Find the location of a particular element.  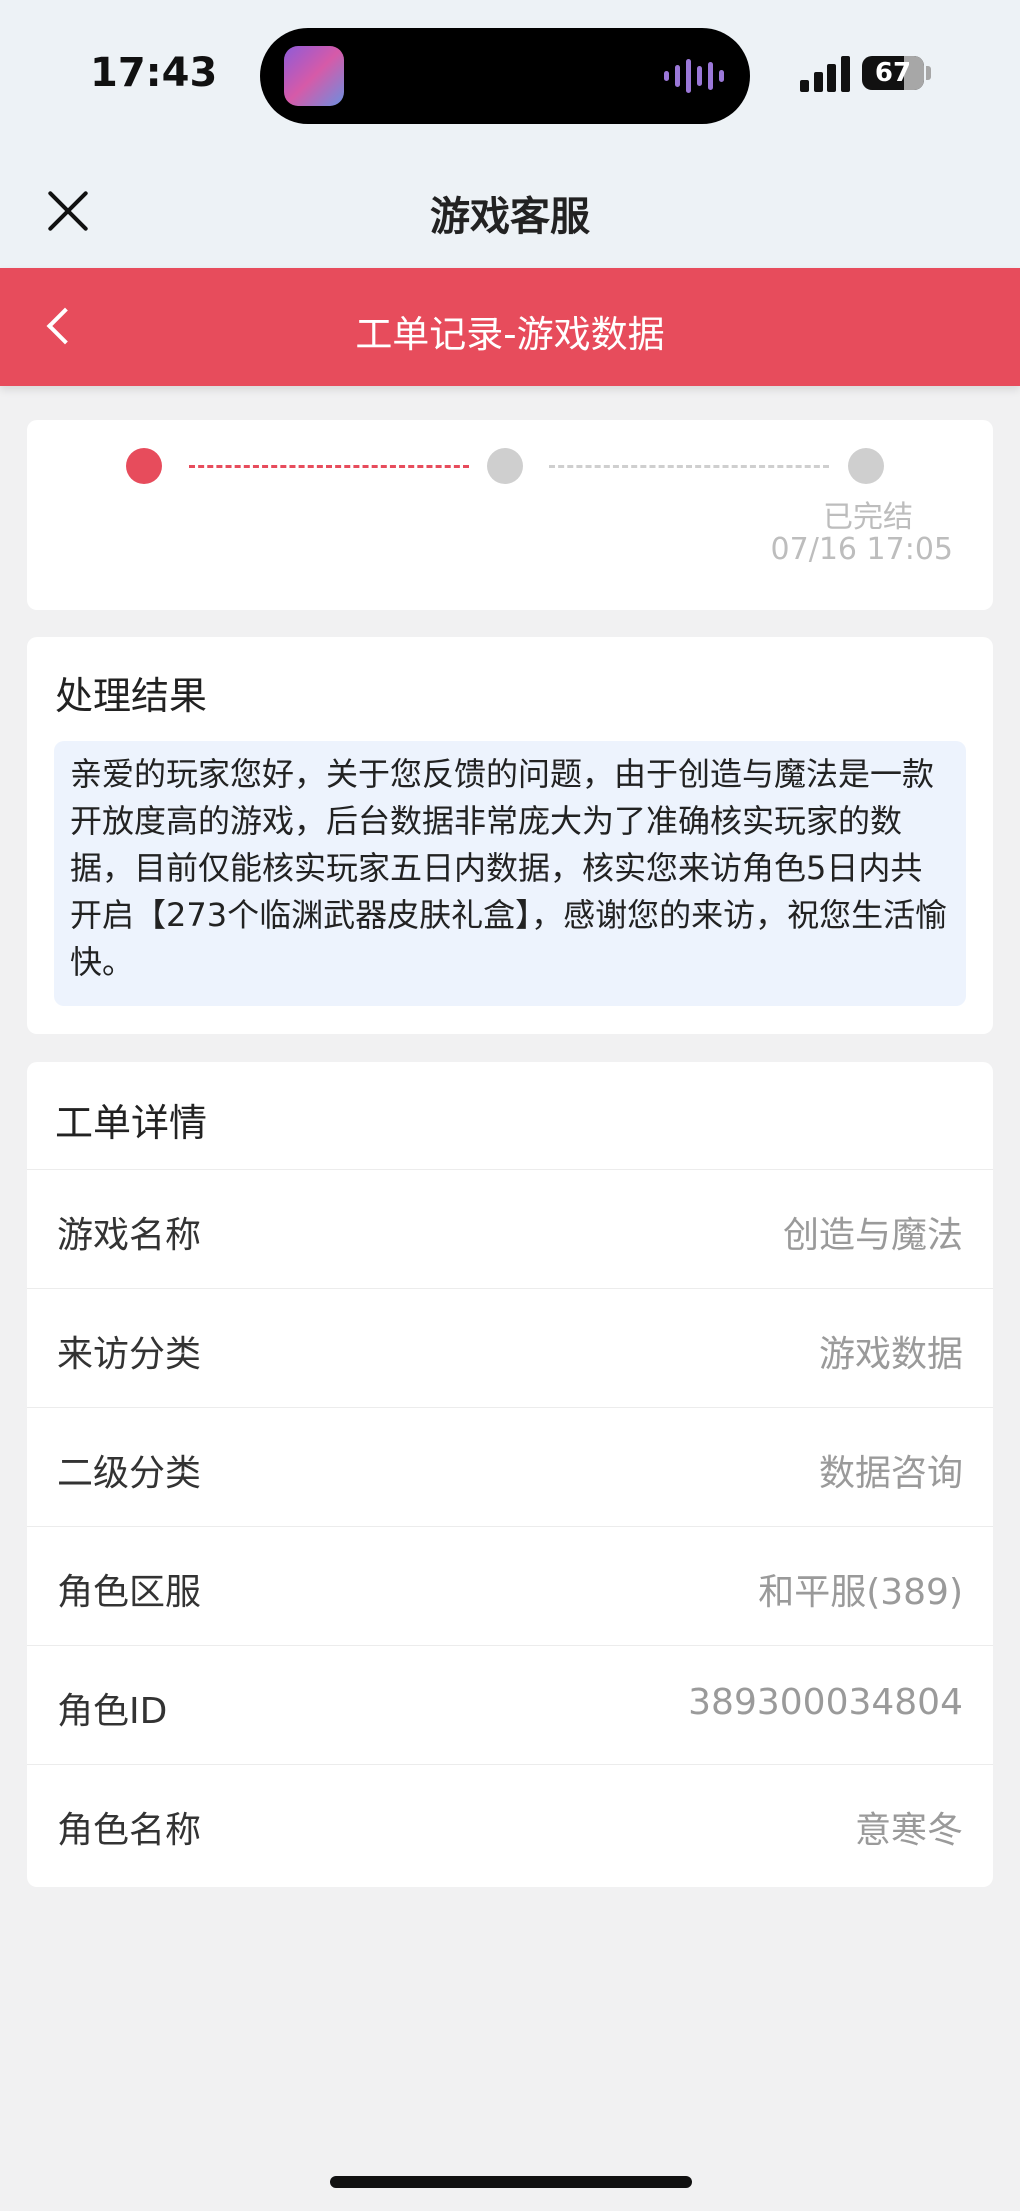

status-bar: 17:43 67 is located at coordinates (510, 75).